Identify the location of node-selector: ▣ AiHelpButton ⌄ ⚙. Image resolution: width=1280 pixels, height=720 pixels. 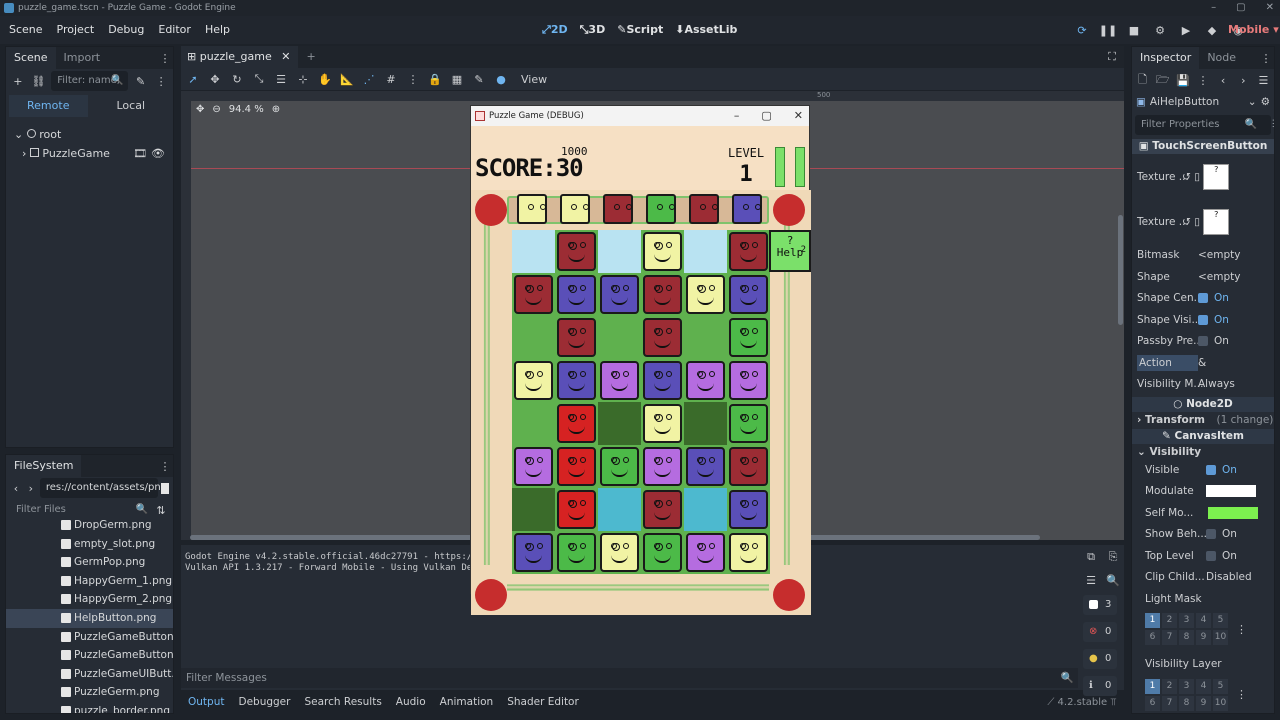
(1203, 102).